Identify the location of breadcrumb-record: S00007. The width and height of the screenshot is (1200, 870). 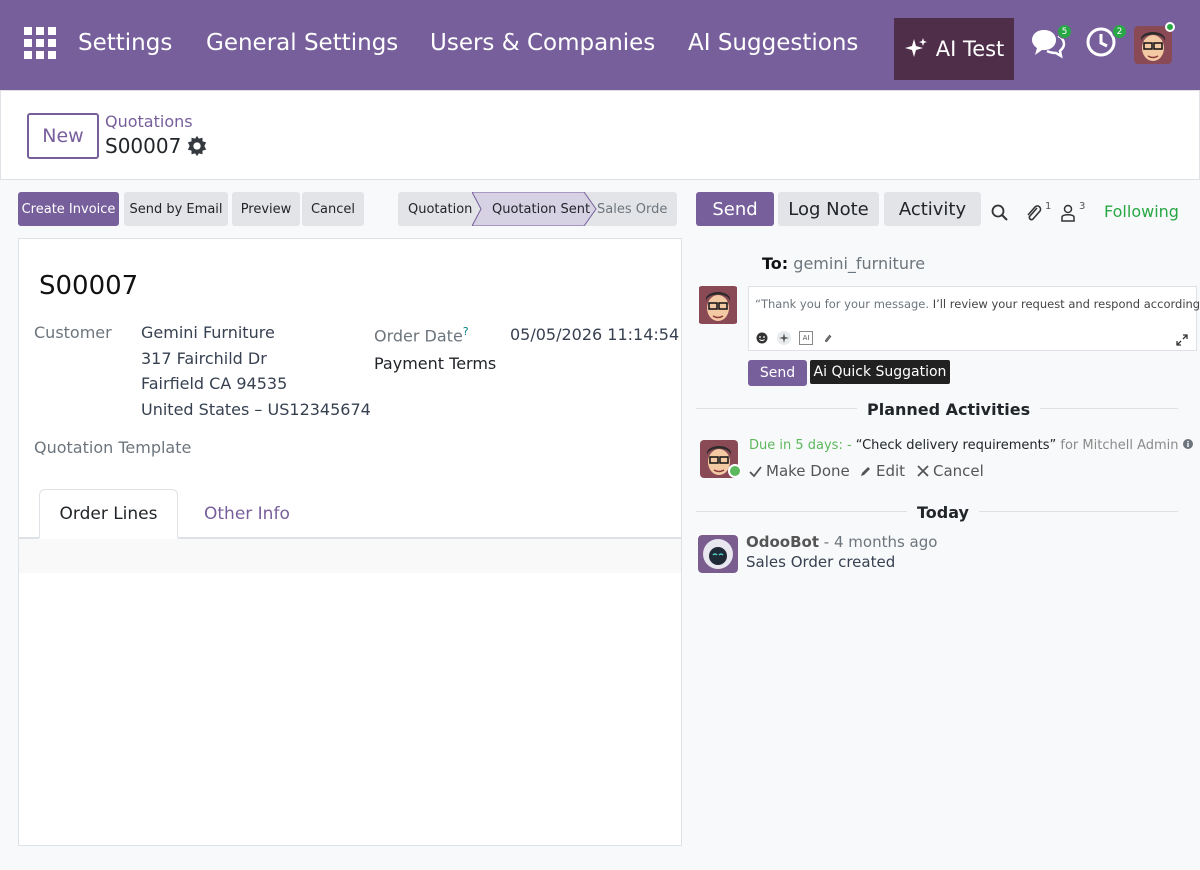
(143, 146).